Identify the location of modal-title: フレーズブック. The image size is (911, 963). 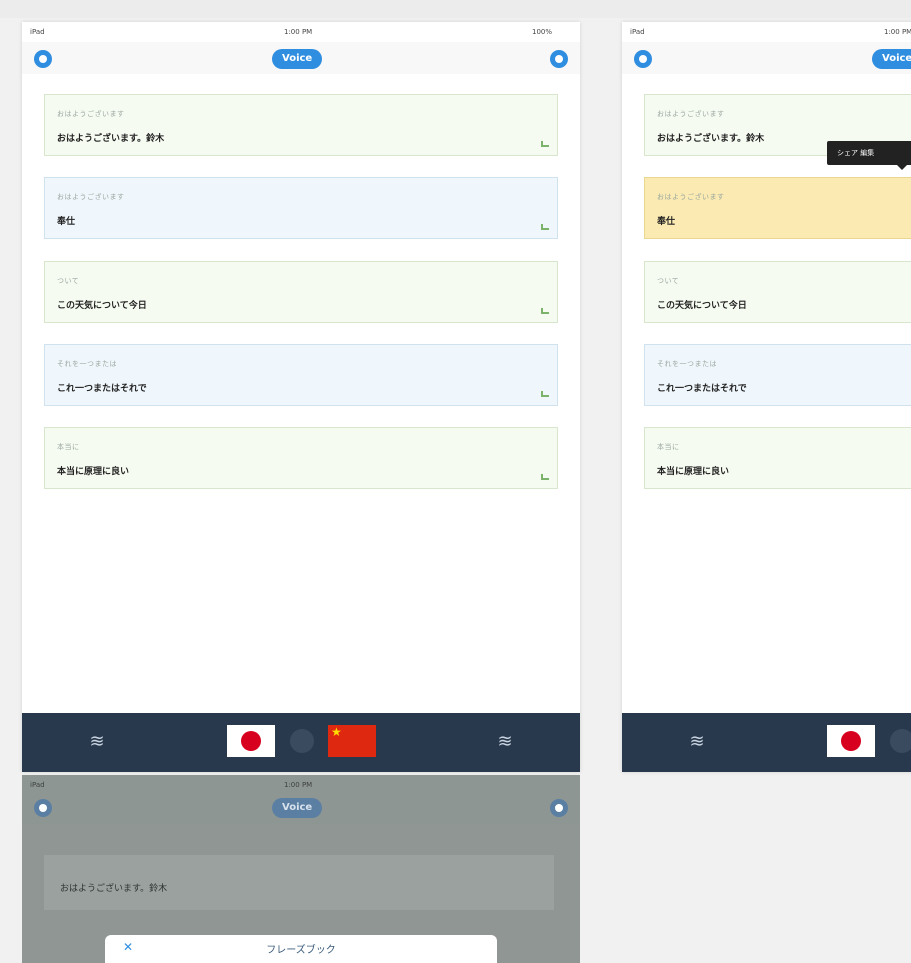
(301, 950).